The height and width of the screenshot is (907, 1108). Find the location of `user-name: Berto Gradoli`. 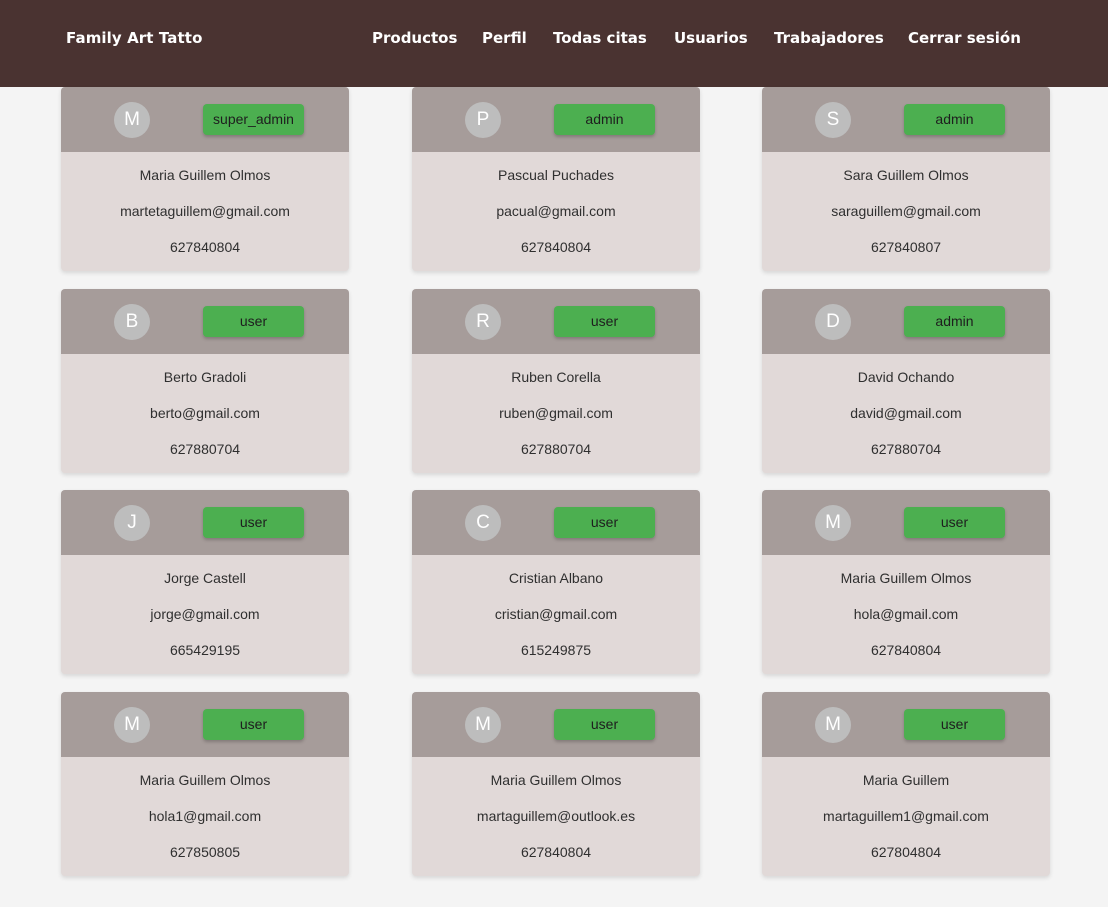

user-name: Berto Gradoli is located at coordinates (205, 377).